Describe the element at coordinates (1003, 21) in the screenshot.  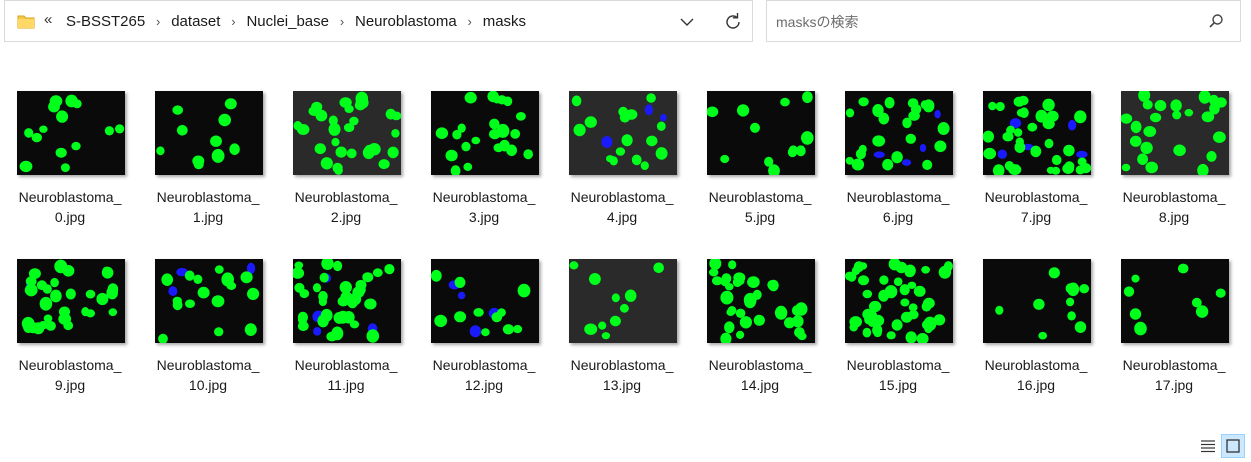
I see `search-input: masksの検索` at that location.